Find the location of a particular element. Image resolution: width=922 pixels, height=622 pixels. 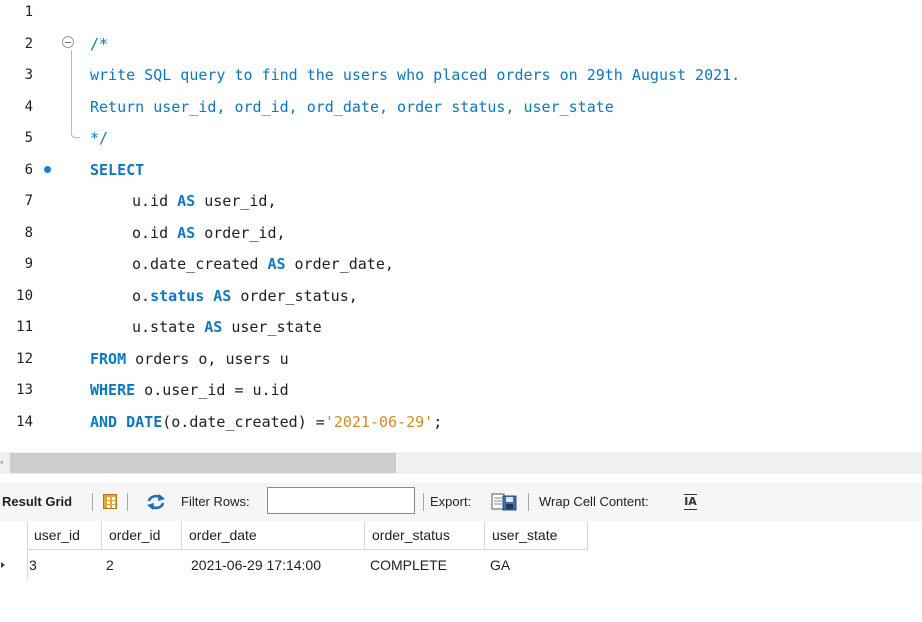

code-token: /* is located at coordinates (99, 43).